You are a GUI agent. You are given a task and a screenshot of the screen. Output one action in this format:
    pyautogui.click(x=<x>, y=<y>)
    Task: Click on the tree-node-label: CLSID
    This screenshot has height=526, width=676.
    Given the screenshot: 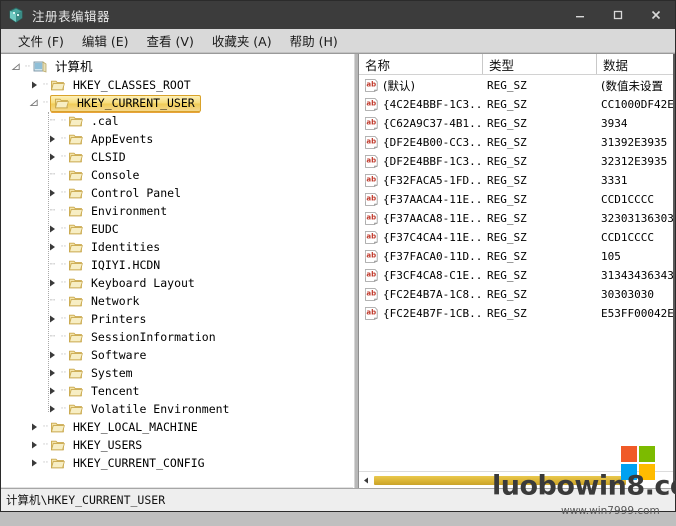 What is the action you would take?
    pyautogui.click(x=108, y=157)
    